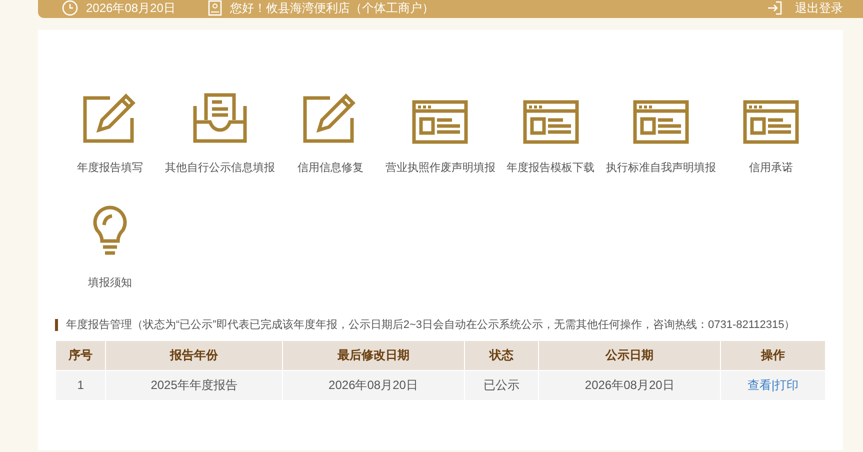 The height and width of the screenshot is (452, 863). I want to click on table-cell: 2025年年度报告, so click(194, 385).